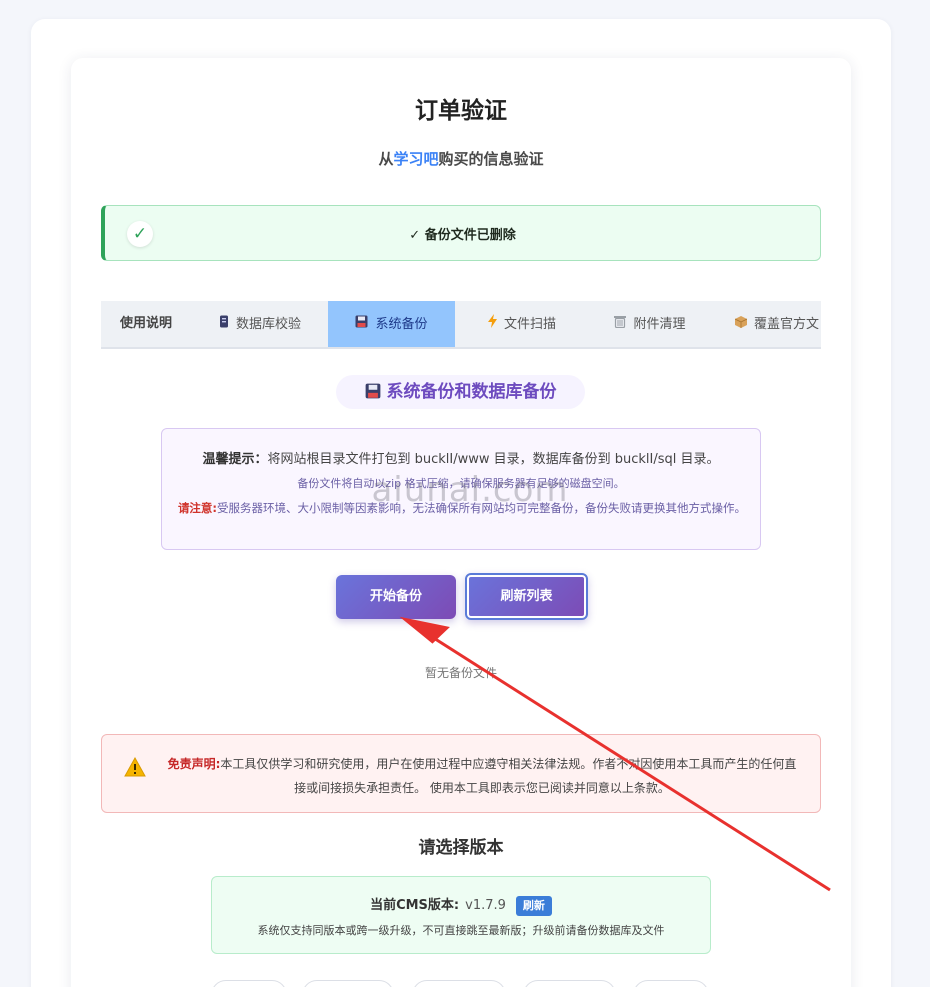  What do you see at coordinates (396, 597) in the screenshot?
I see `start-backup-button: 开始备份` at bounding box center [396, 597].